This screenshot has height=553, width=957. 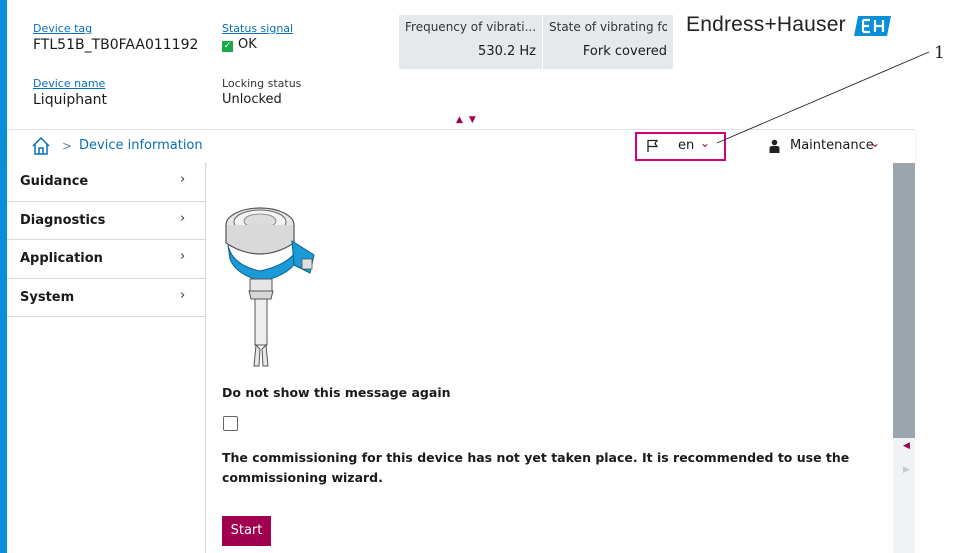 I want to click on sidebar-item-label: Diagnostics, so click(x=63, y=220).